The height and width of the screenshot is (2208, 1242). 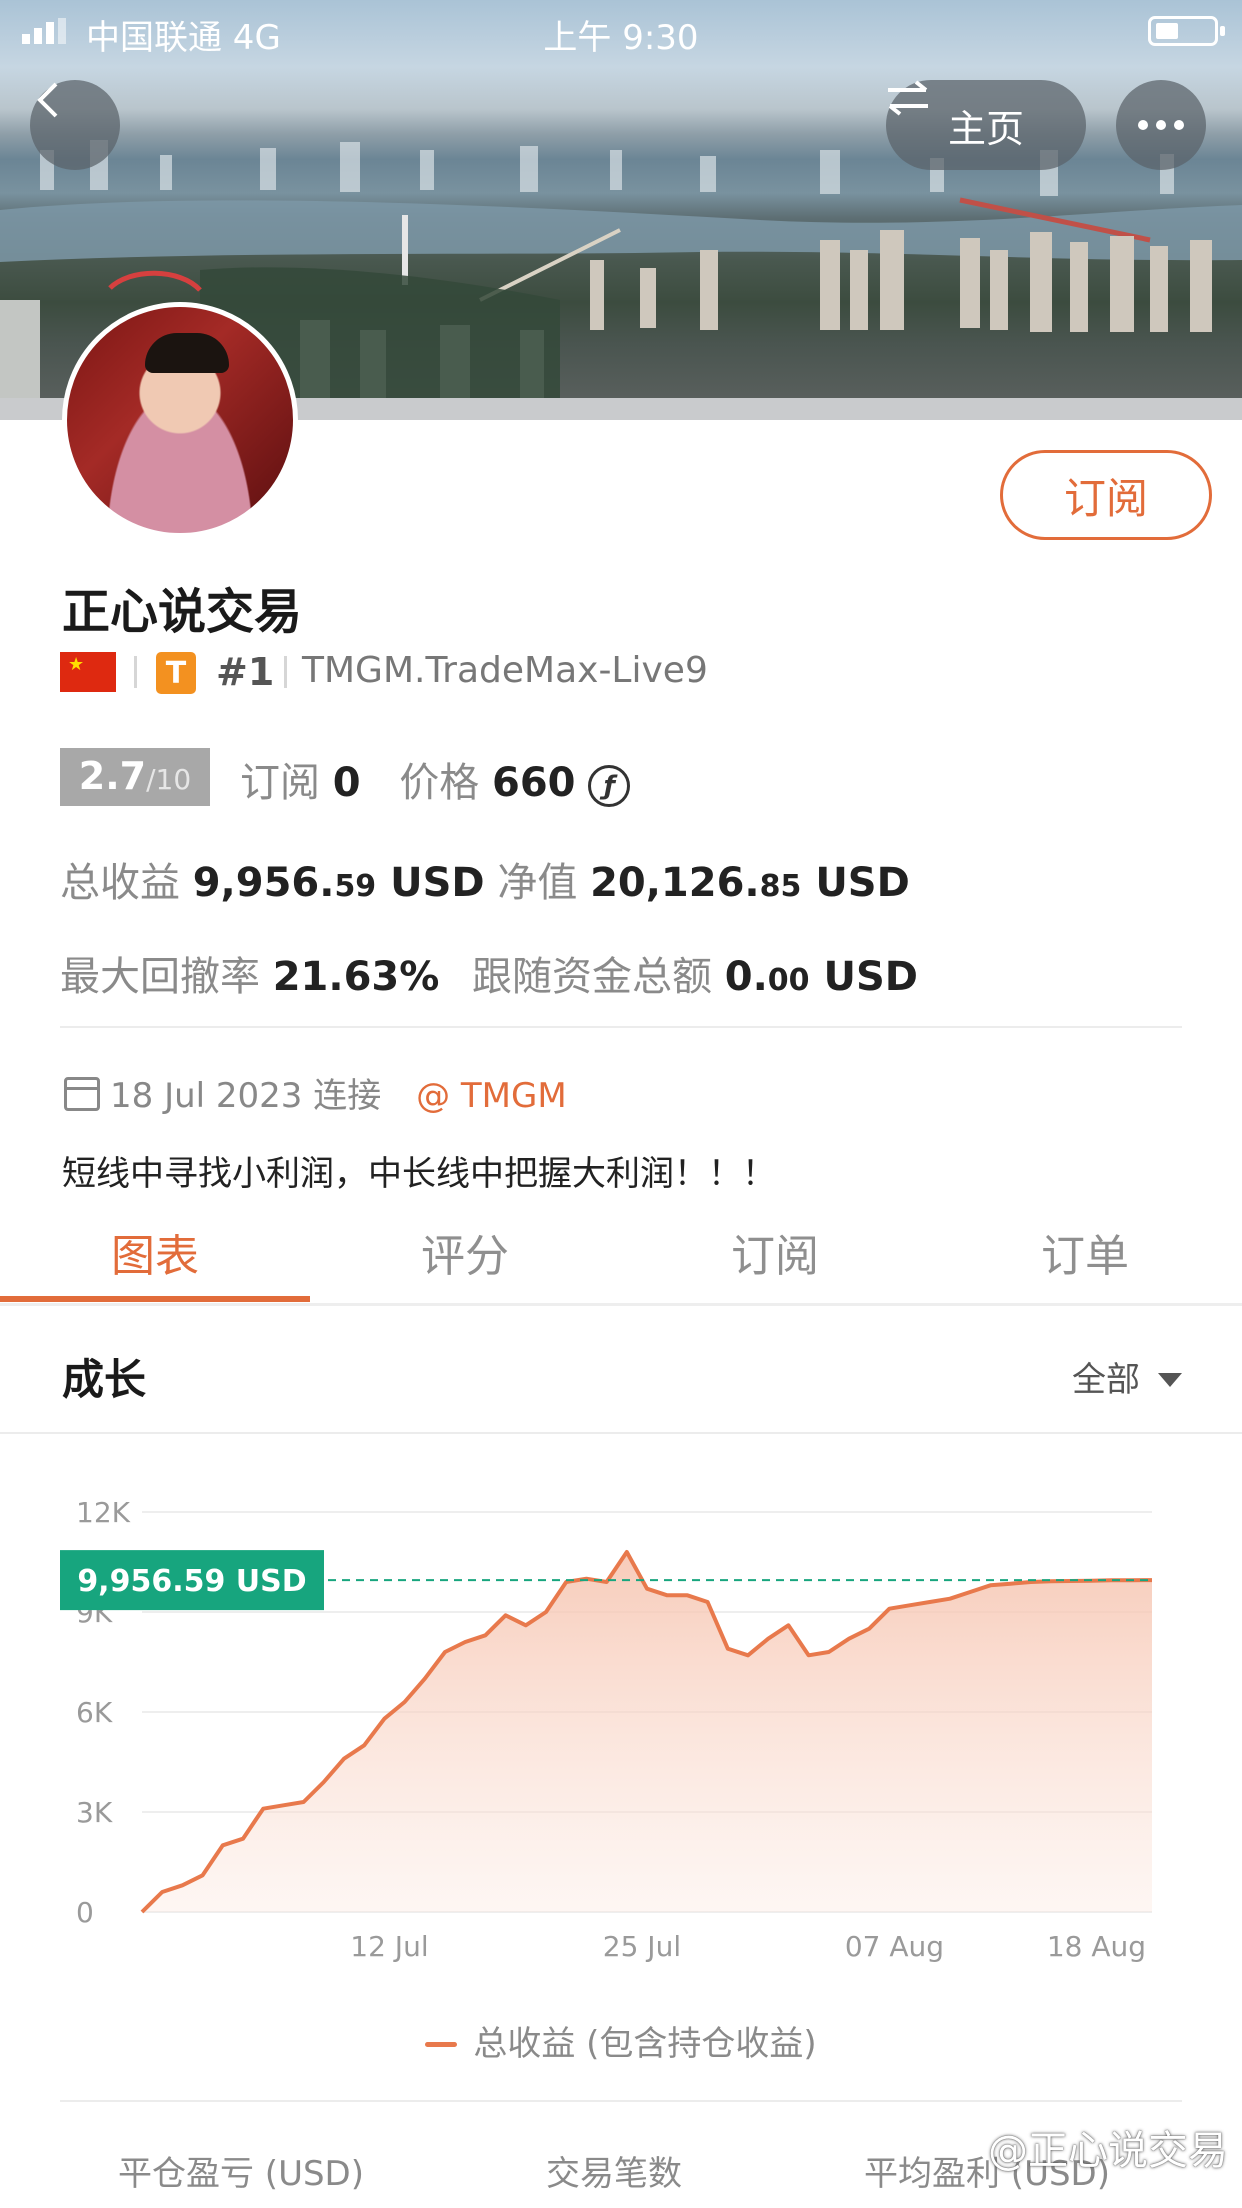 I want to click on legend-swatch, so click(x=441, y=2044).